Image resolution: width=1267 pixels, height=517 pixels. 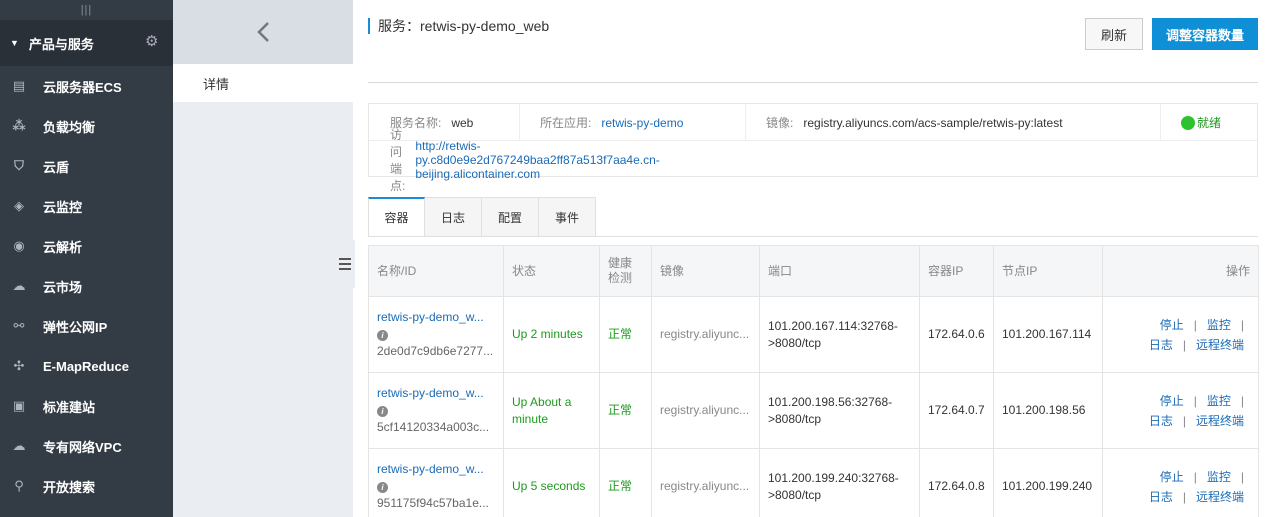 What do you see at coordinates (813, 271) in the screenshot?
I see `table-header-row: 名称/ID 状态 健康检测 镜像 端口 容器IP 节点IP 操作` at bounding box center [813, 271].